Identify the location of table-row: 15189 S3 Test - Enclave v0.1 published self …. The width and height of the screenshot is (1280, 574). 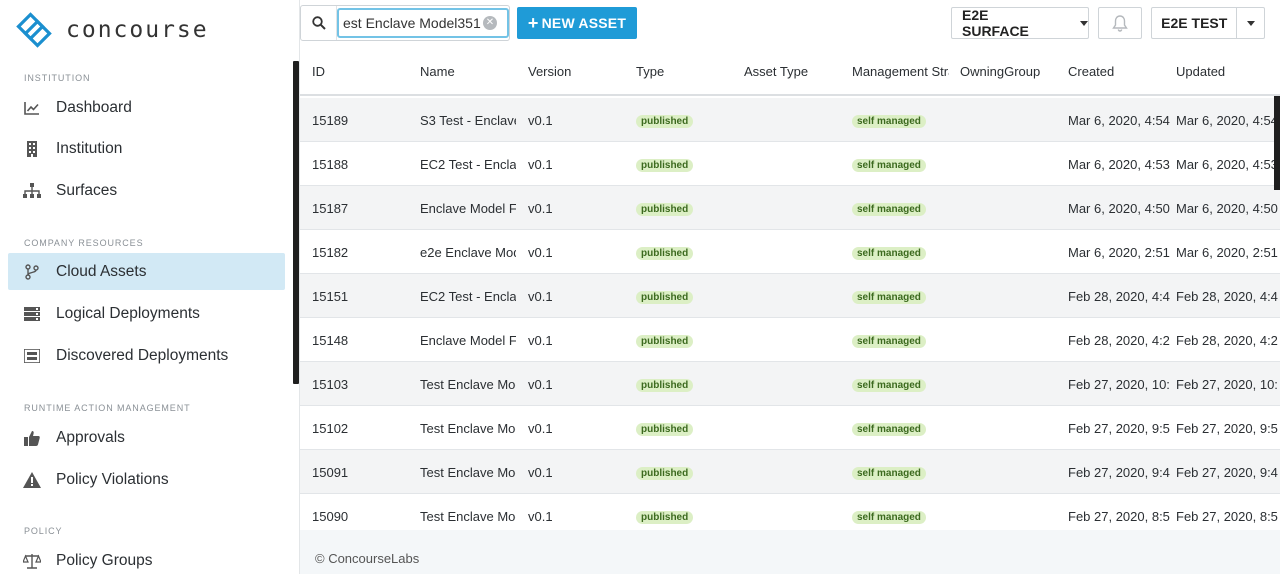
(790, 120).